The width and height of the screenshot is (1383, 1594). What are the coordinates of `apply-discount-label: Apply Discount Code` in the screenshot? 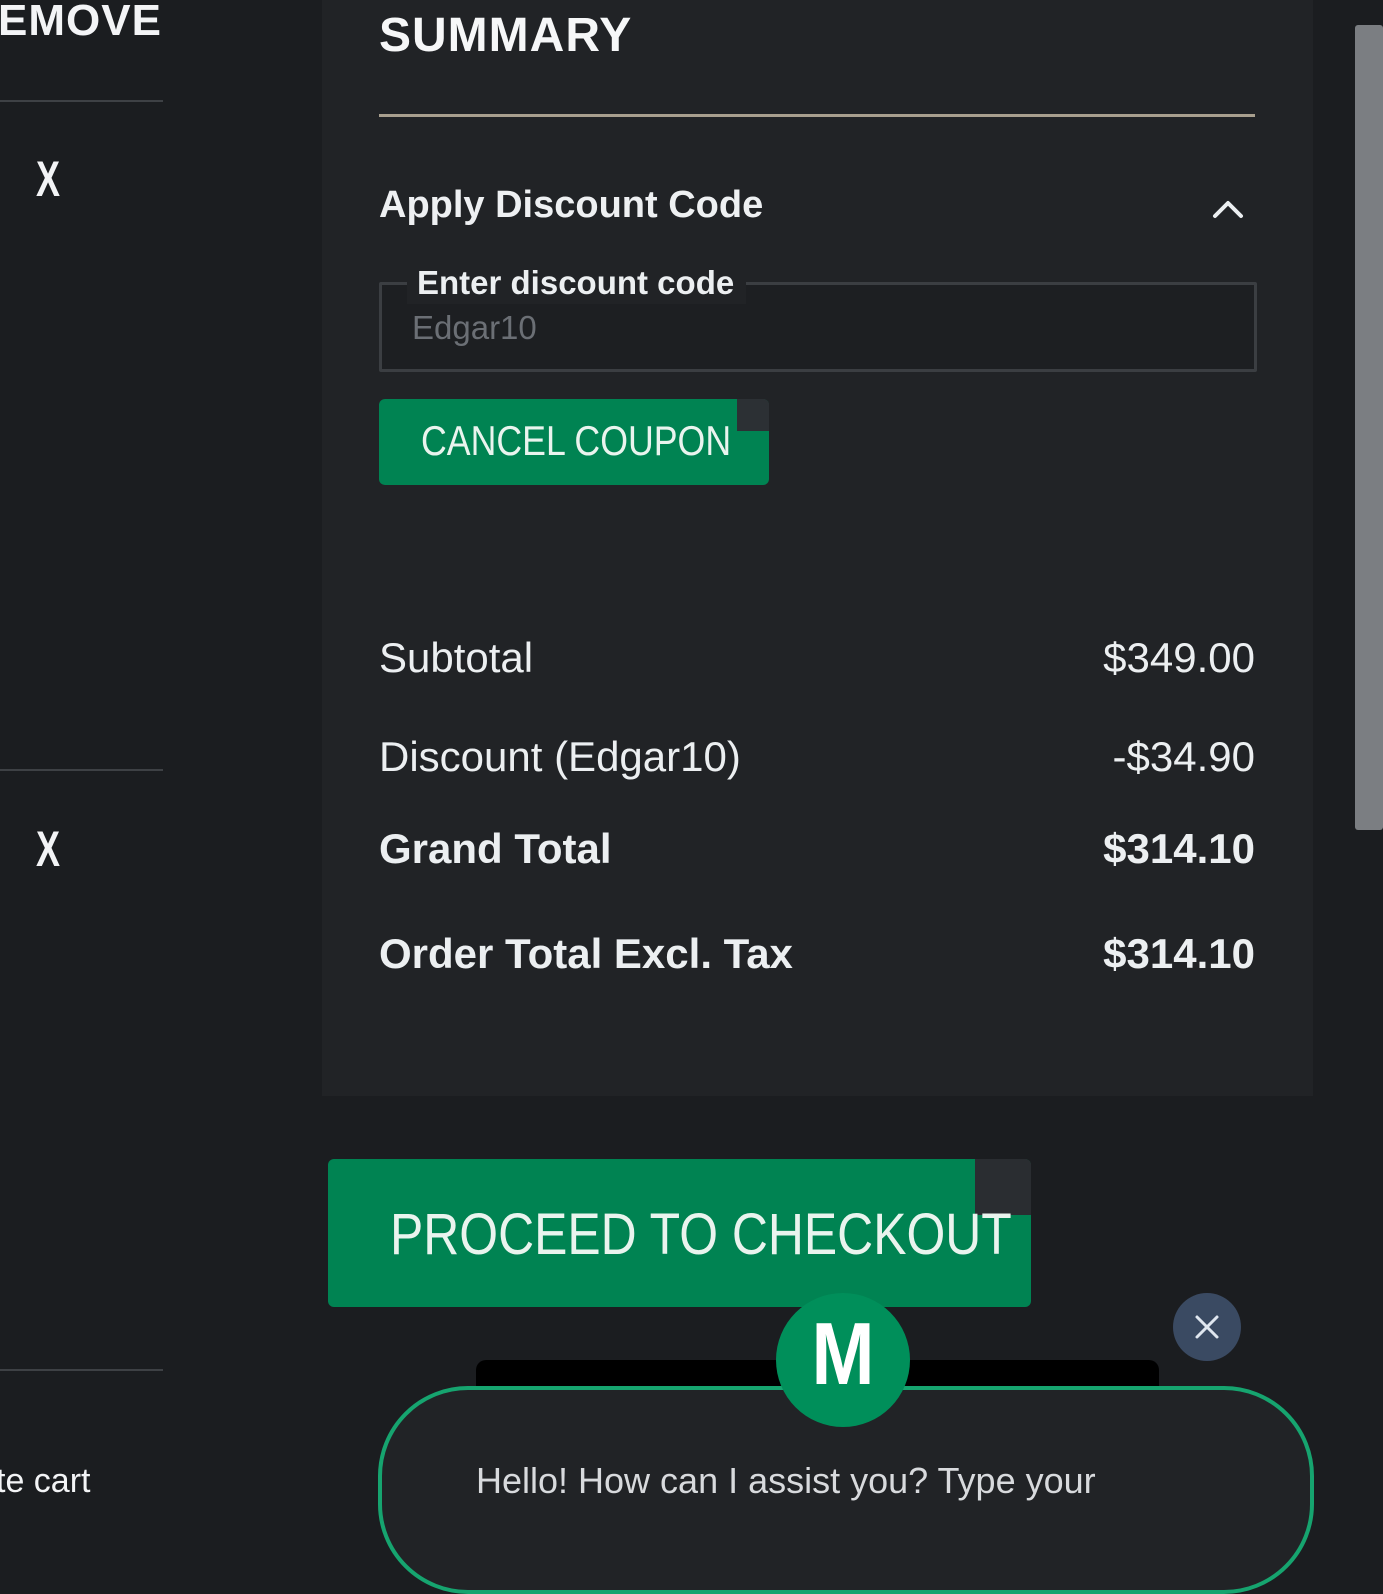 It's located at (571, 205).